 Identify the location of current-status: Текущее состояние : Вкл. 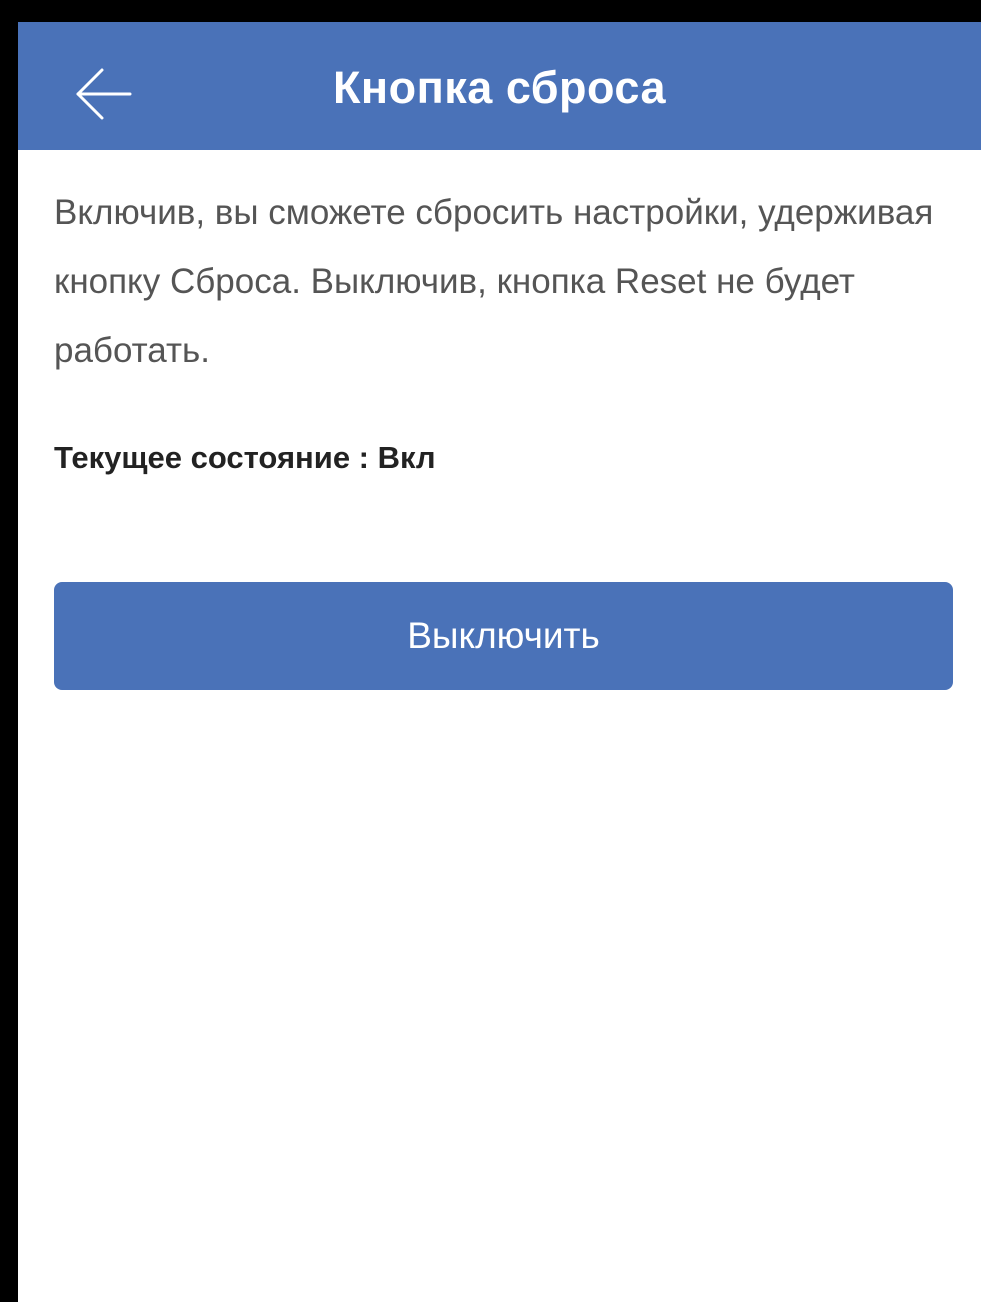
(245, 458).